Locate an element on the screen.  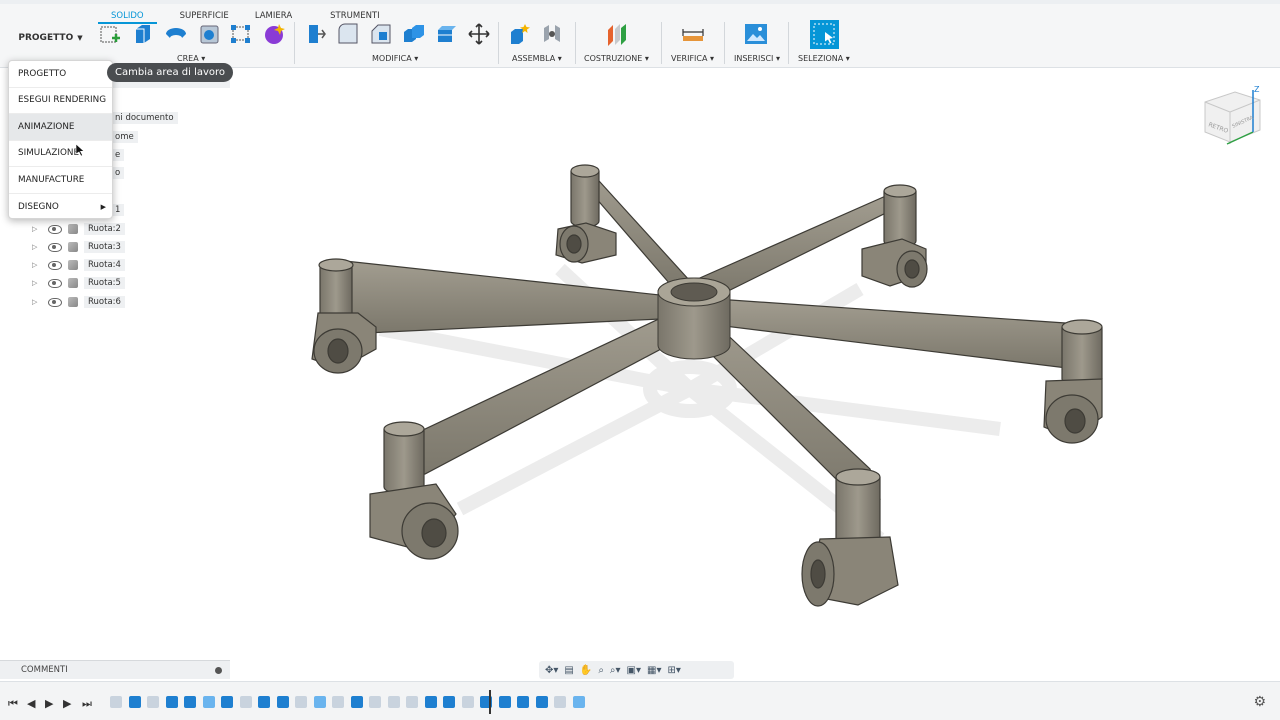
zoom-icon: ⌕ is located at coordinates (601, 670).